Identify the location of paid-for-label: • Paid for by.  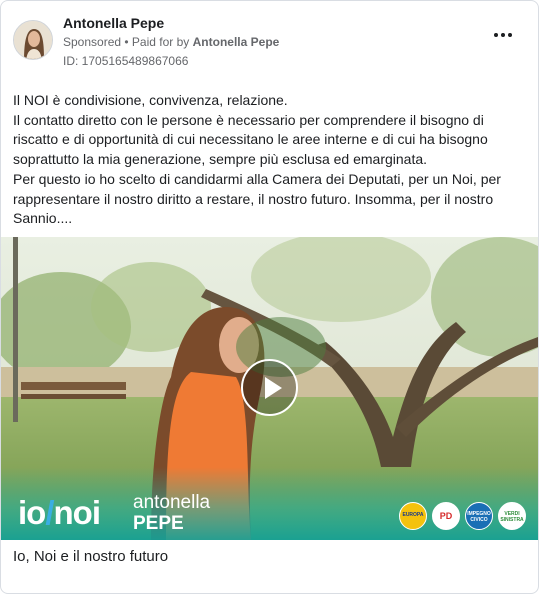
(157, 42).